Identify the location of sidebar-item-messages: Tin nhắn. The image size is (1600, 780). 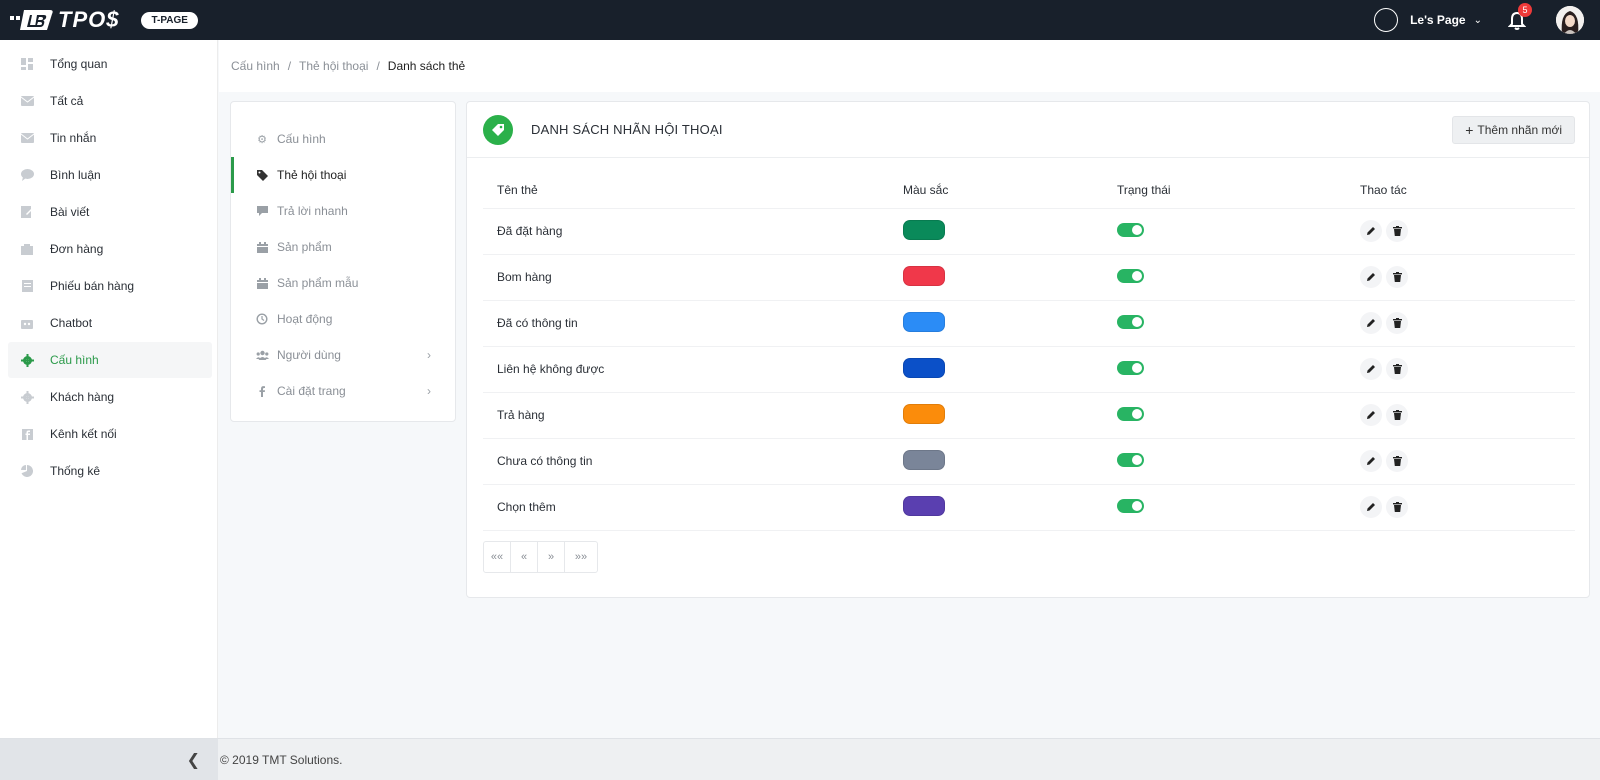
(110, 138).